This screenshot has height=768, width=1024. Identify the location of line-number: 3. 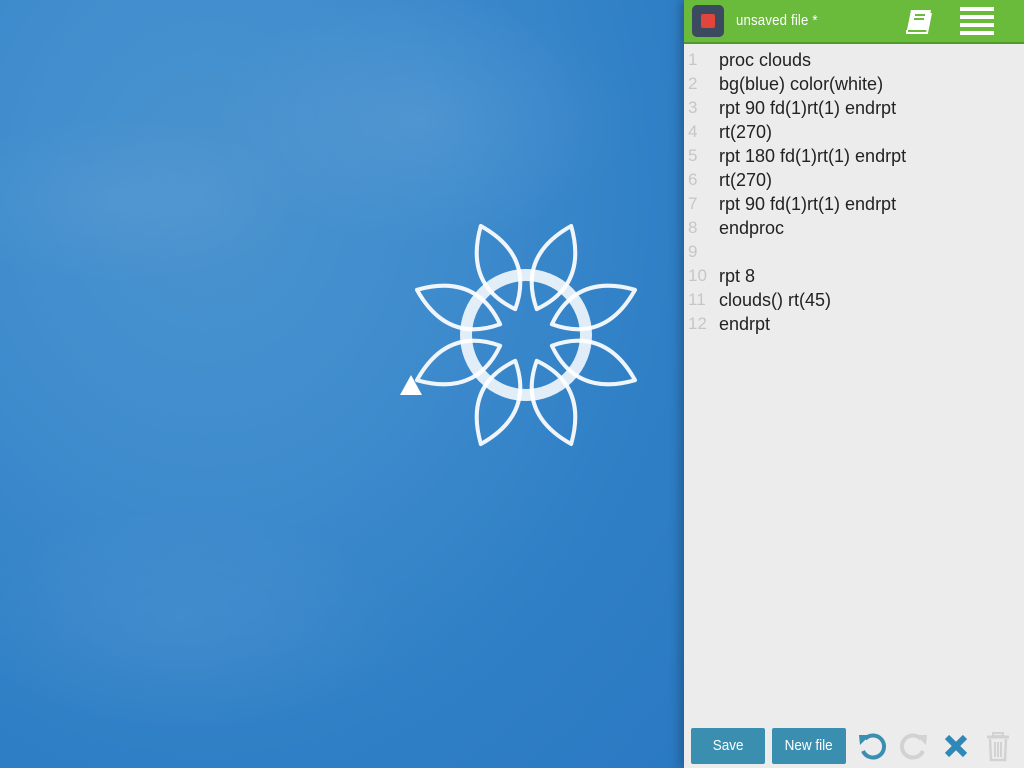
(693, 107).